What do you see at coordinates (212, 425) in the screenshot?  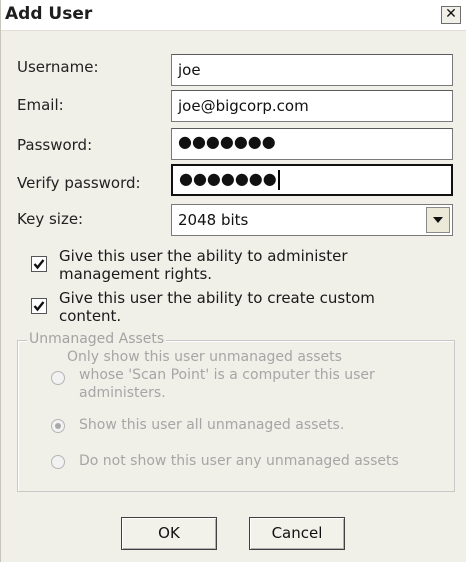 I see `unmanaged-option-all-label: Show this user all unmanaged assets.` at bounding box center [212, 425].